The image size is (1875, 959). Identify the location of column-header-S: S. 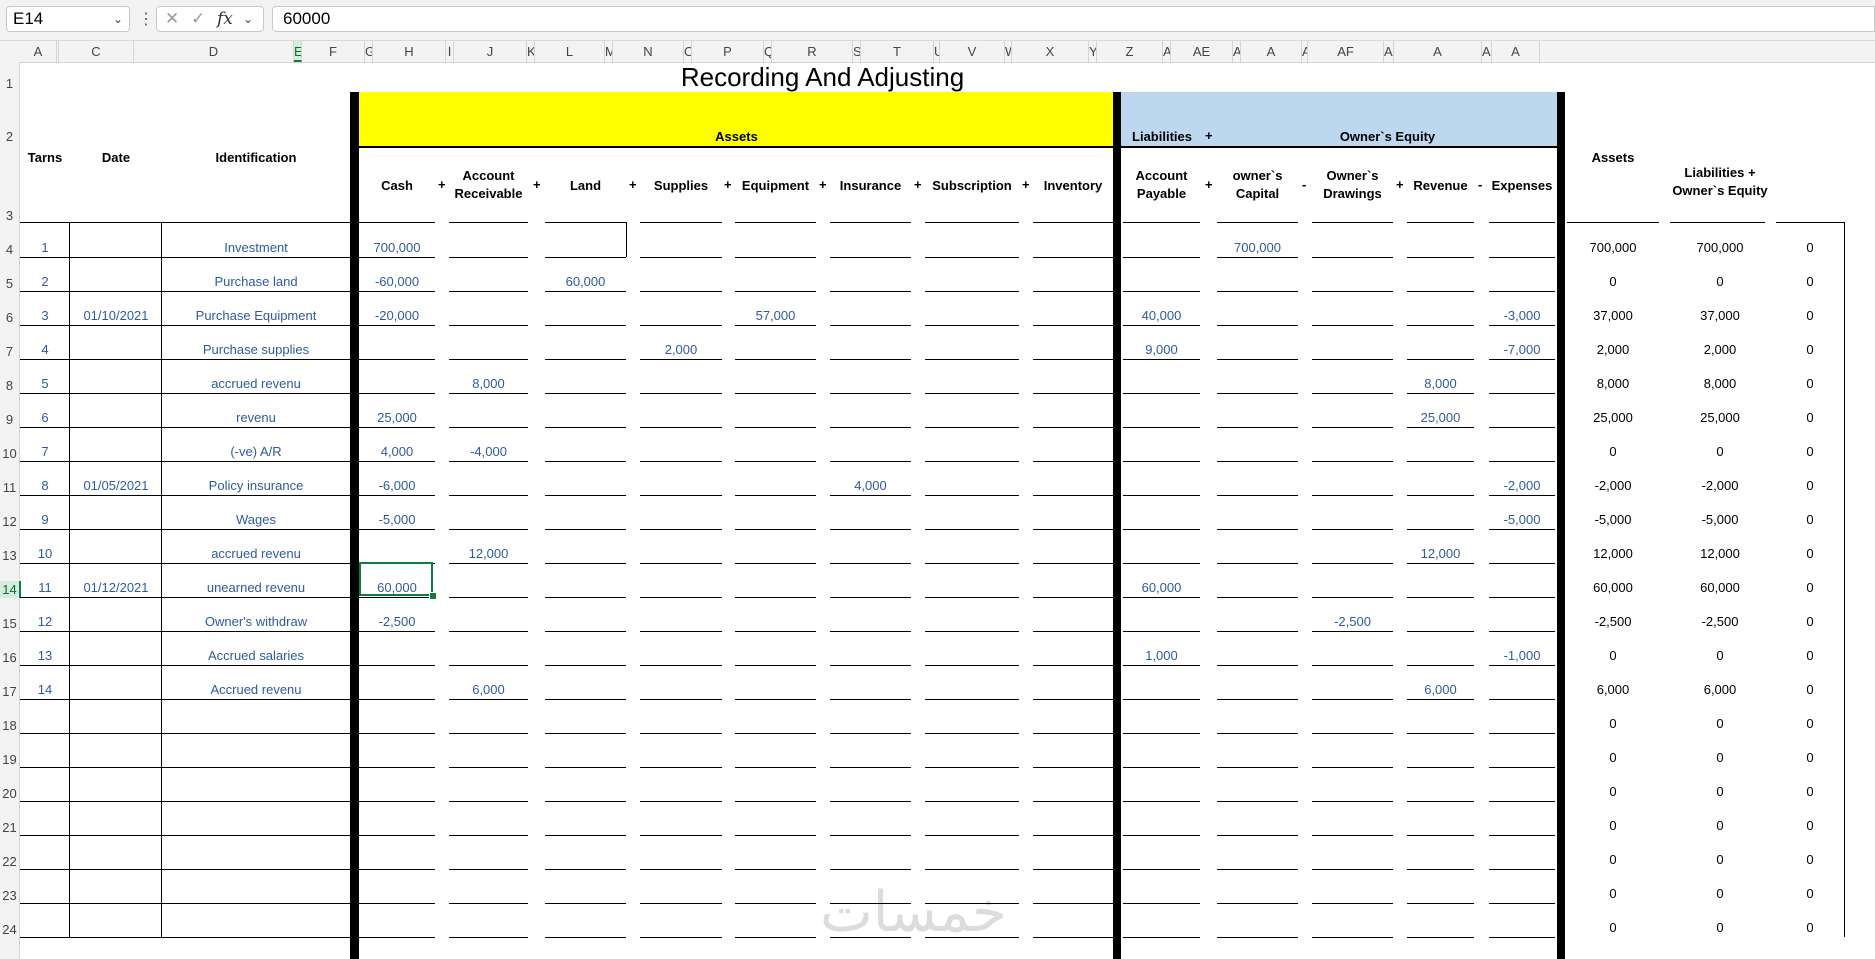
(857, 51).